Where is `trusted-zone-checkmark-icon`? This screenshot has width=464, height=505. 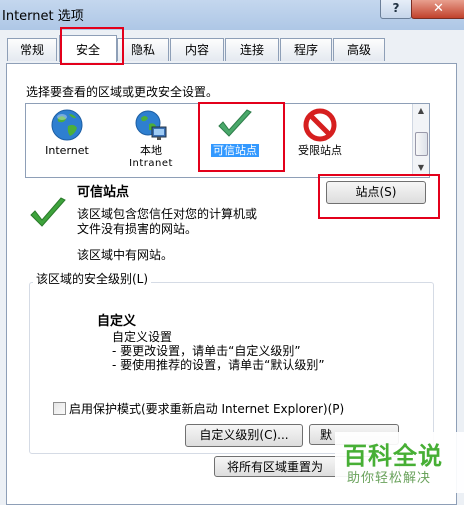 trusted-zone-checkmark-icon is located at coordinates (48, 212).